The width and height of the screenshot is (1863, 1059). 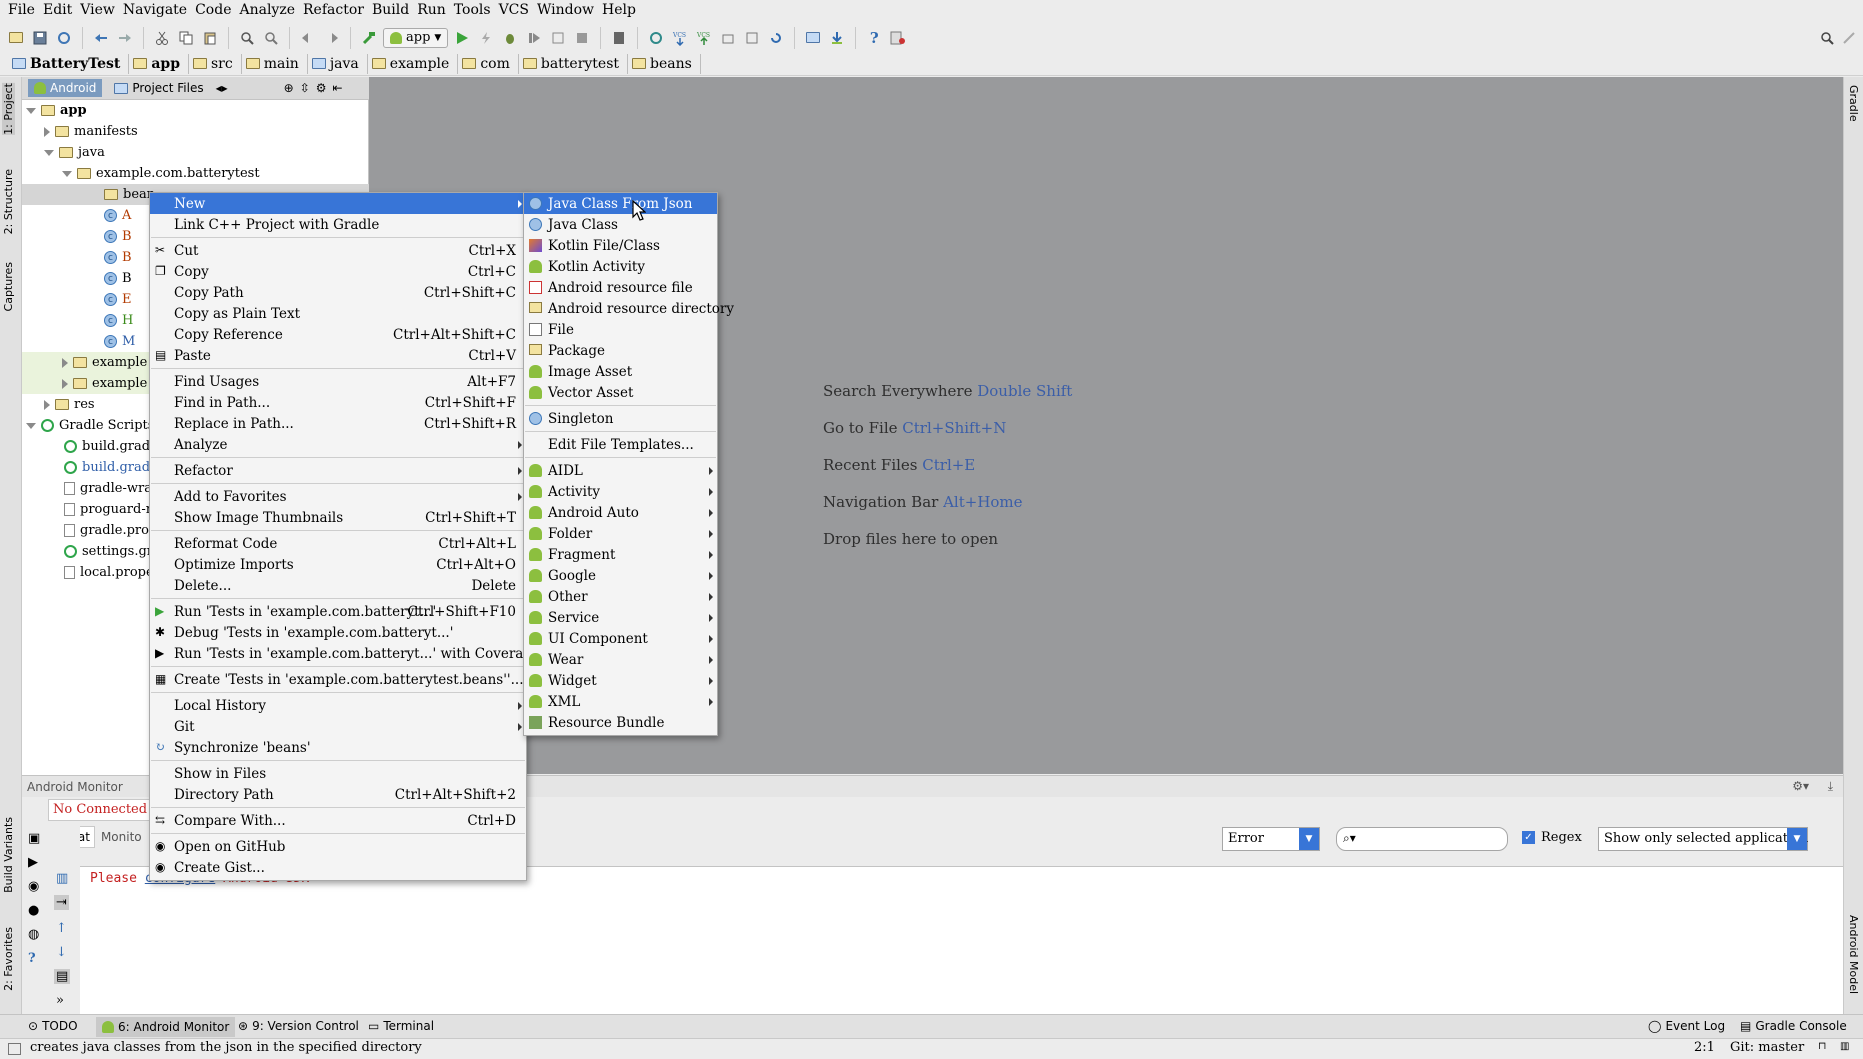 What do you see at coordinates (90, 425) in the screenshot?
I see `tree-node-gradle-scripts: Gradle Scripts` at bounding box center [90, 425].